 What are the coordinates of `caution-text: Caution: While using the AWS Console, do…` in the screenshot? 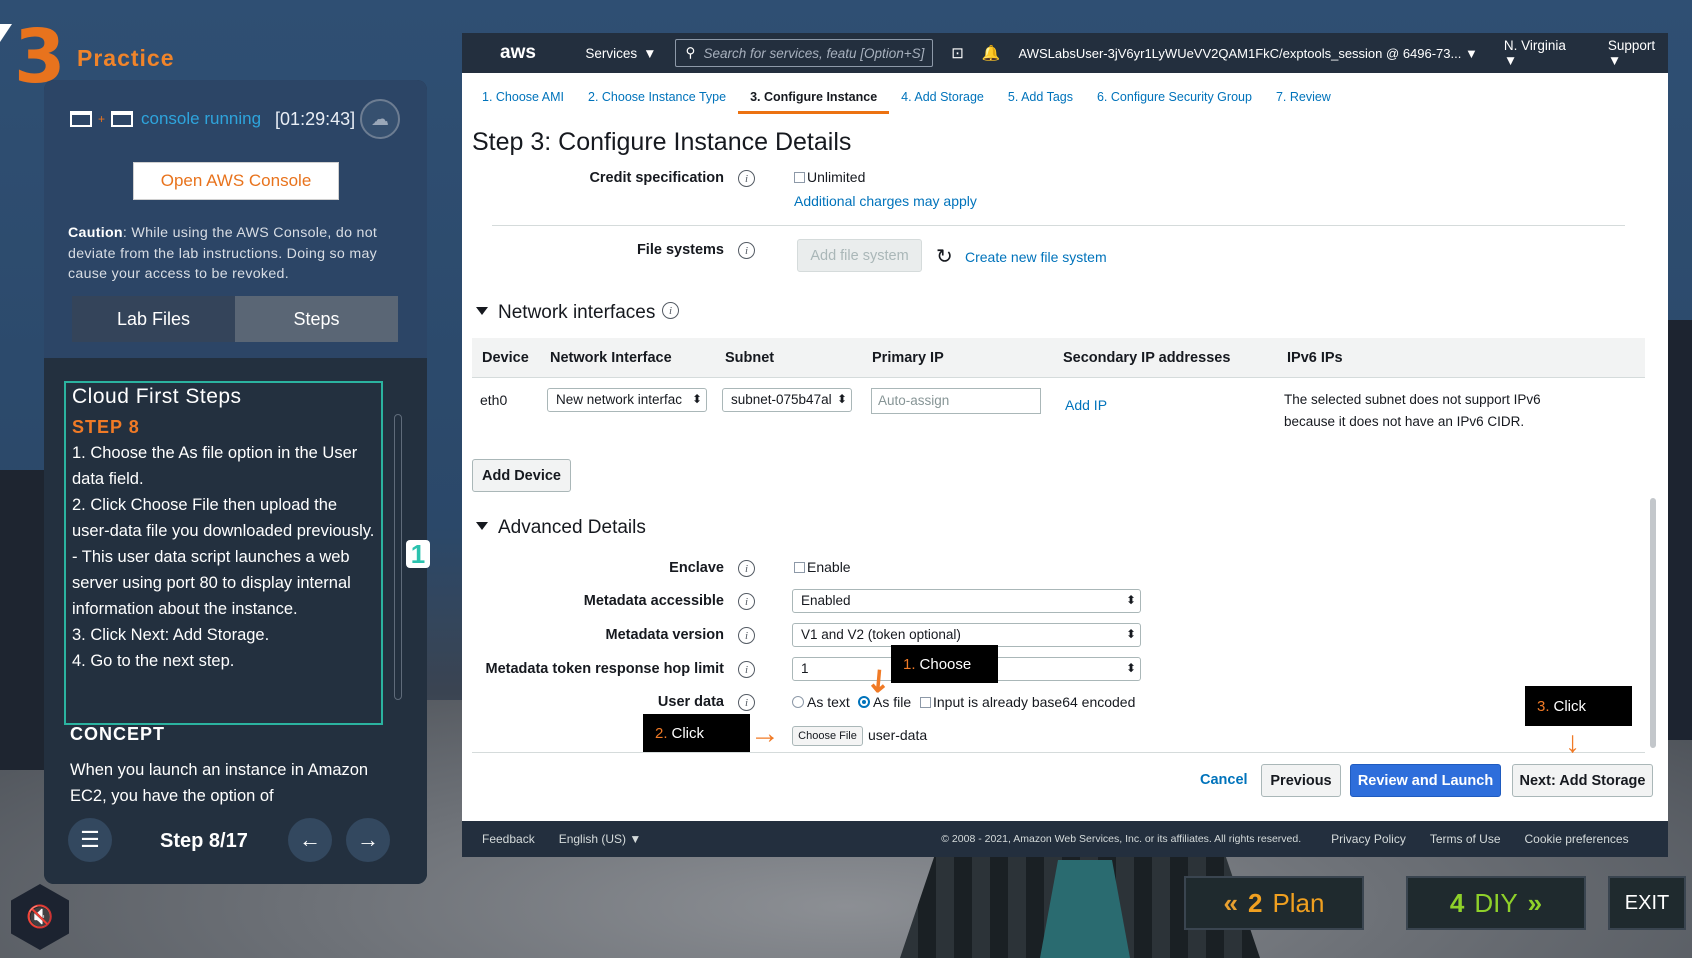 It's located at (237, 254).